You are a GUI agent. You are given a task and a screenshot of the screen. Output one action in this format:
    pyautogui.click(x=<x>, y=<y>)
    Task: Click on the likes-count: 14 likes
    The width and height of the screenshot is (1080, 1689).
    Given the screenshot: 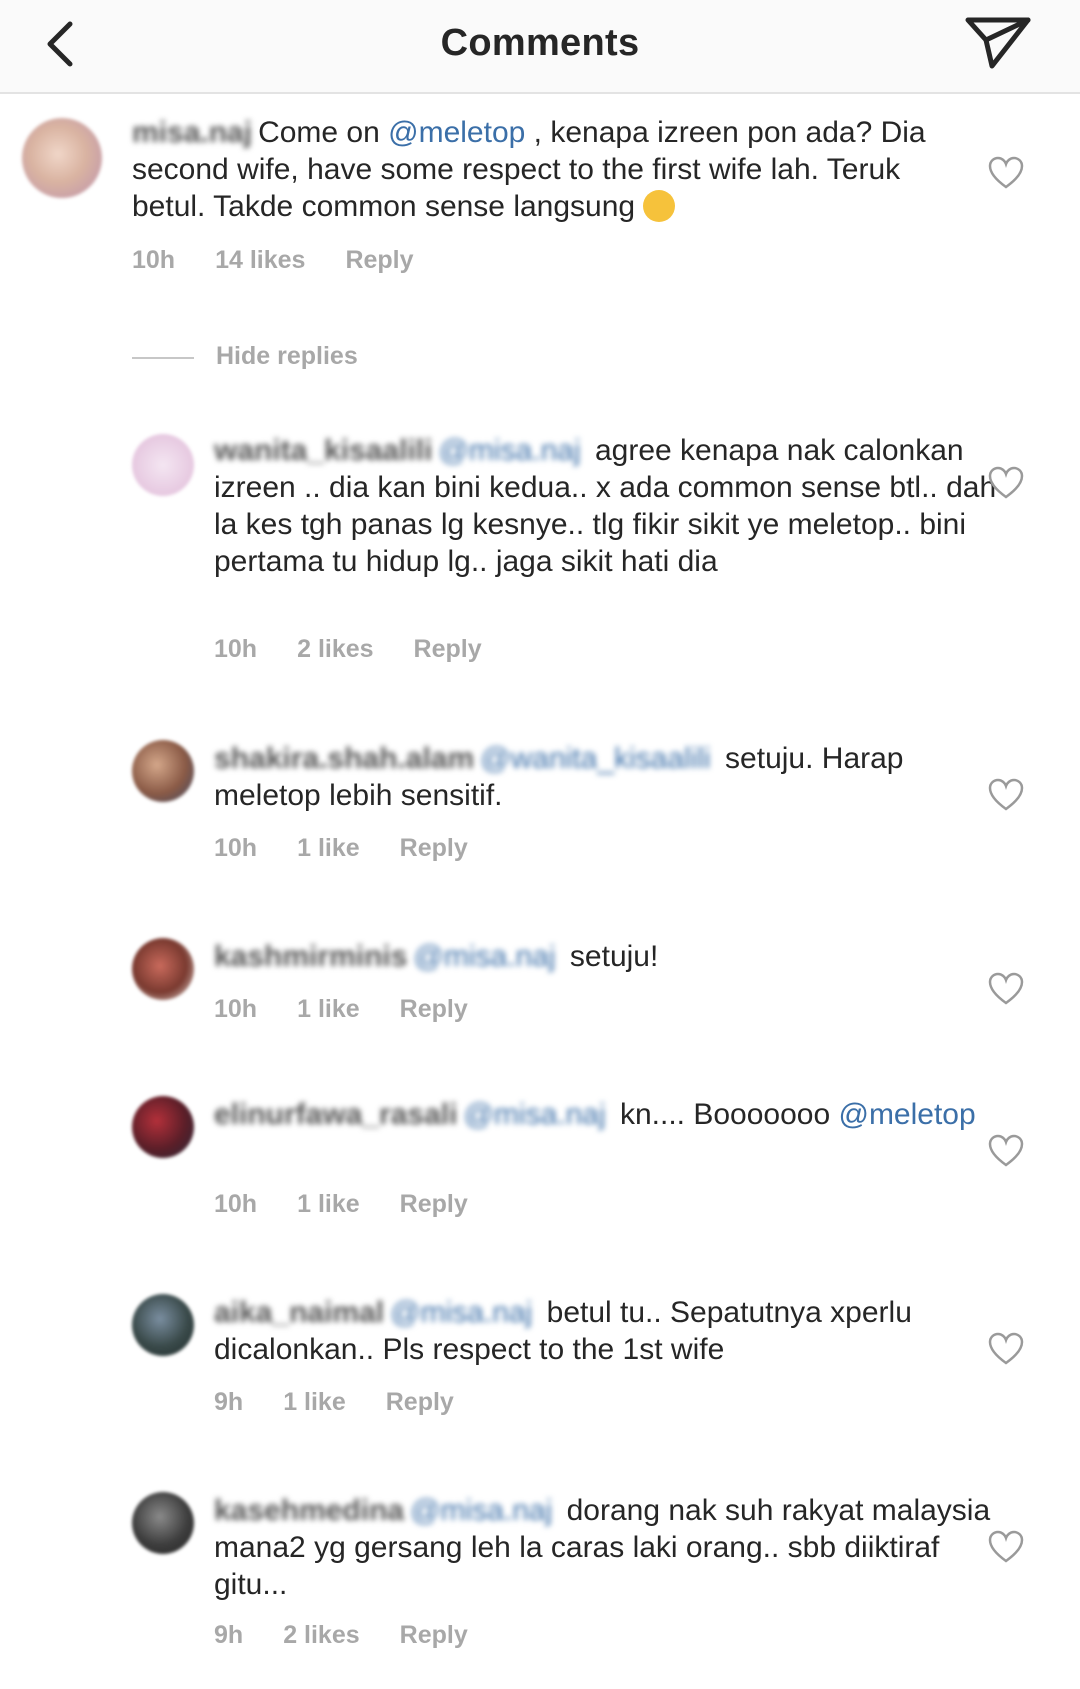 What is the action you would take?
    pyautogui.click(x=260, y=260)
    